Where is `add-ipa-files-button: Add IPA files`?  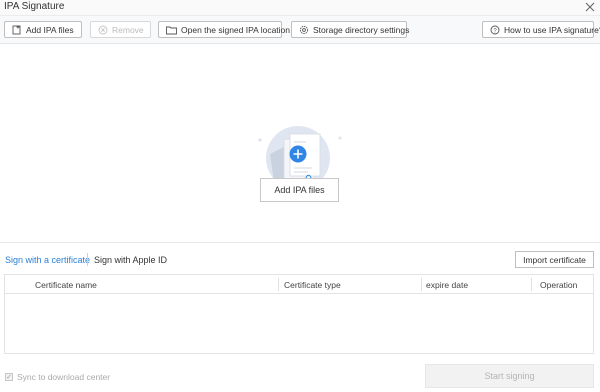
add-ipa-files-button: Add IPA files is located at coordinates (43, 29).